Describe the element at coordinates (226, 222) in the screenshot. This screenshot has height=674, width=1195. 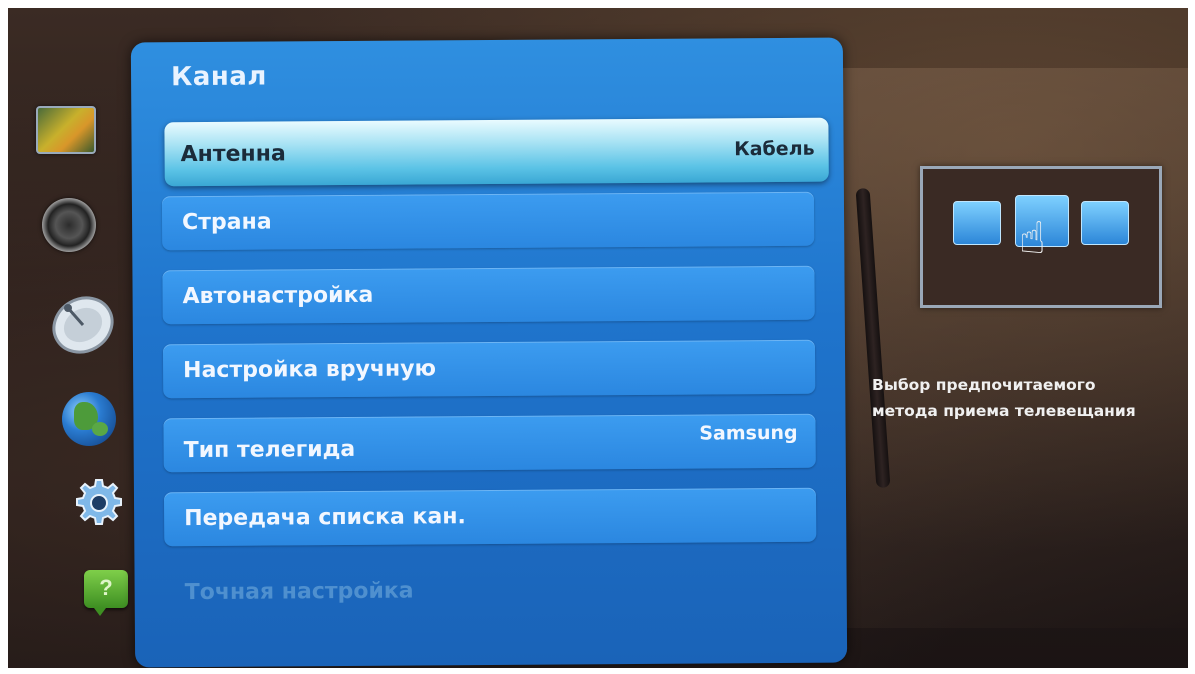
I see `menu-item-label: Страна` at that location.